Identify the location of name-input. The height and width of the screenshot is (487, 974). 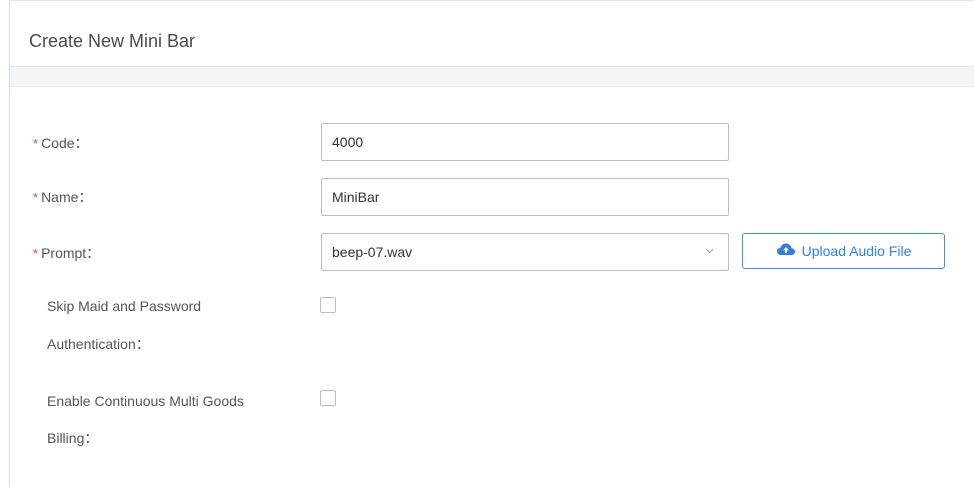
(525, 197).